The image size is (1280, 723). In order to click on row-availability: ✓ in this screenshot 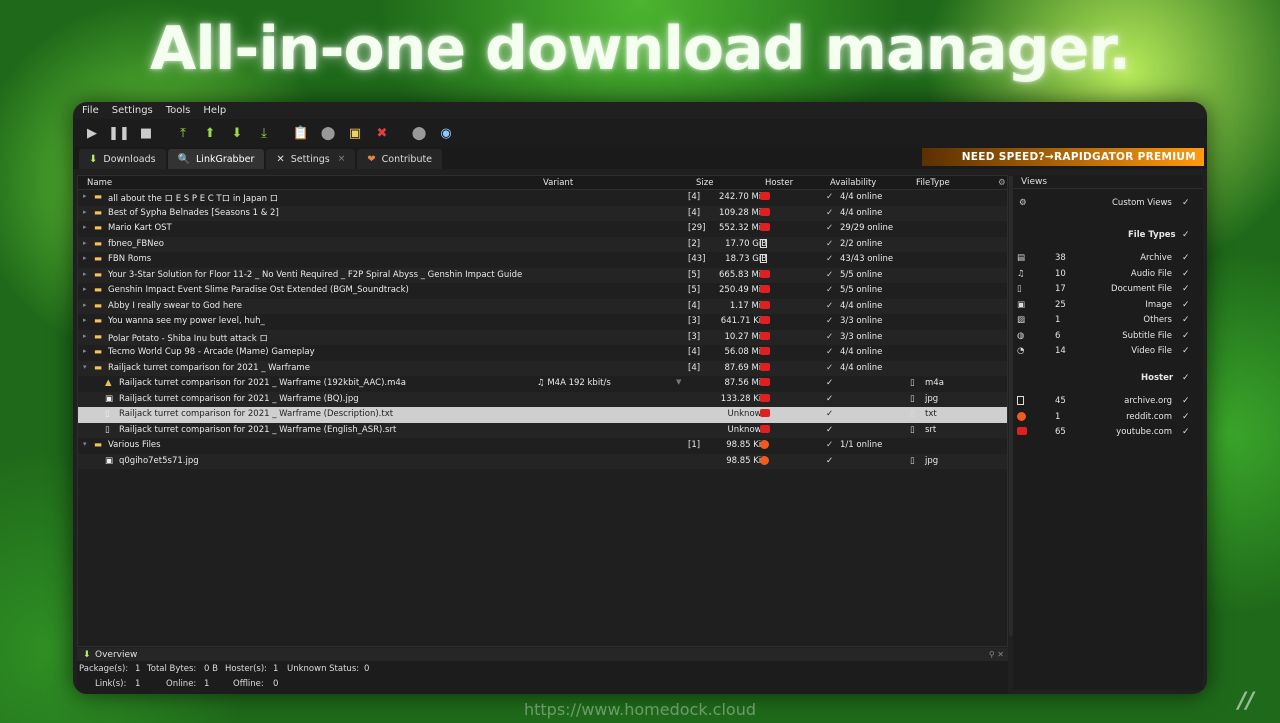, I will do `click(830, 414)`.